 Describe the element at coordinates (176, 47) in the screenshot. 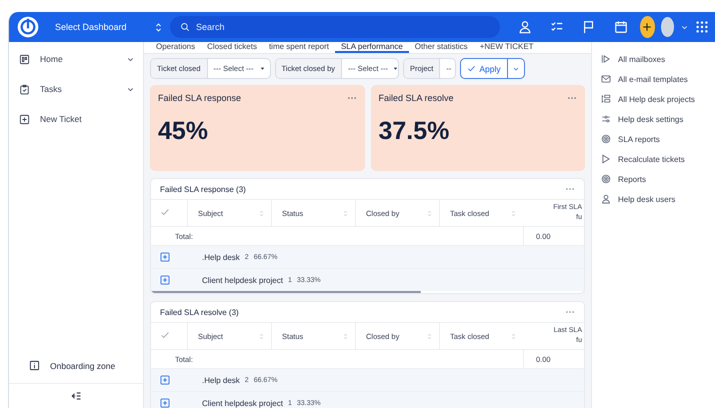

I see `tab: Operations` at that location.